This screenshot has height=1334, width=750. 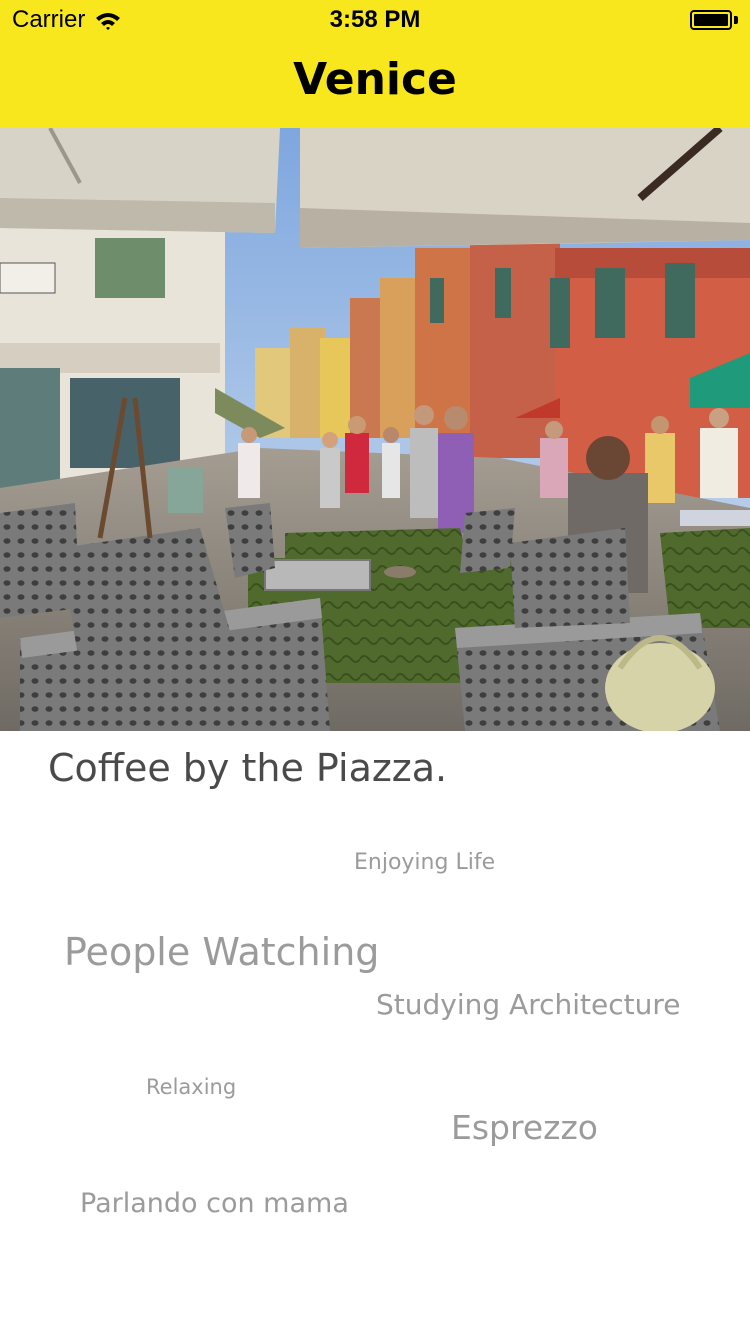 I want to click on status-bar: Carrier 3:58 PM, so click(x=375, y=20).